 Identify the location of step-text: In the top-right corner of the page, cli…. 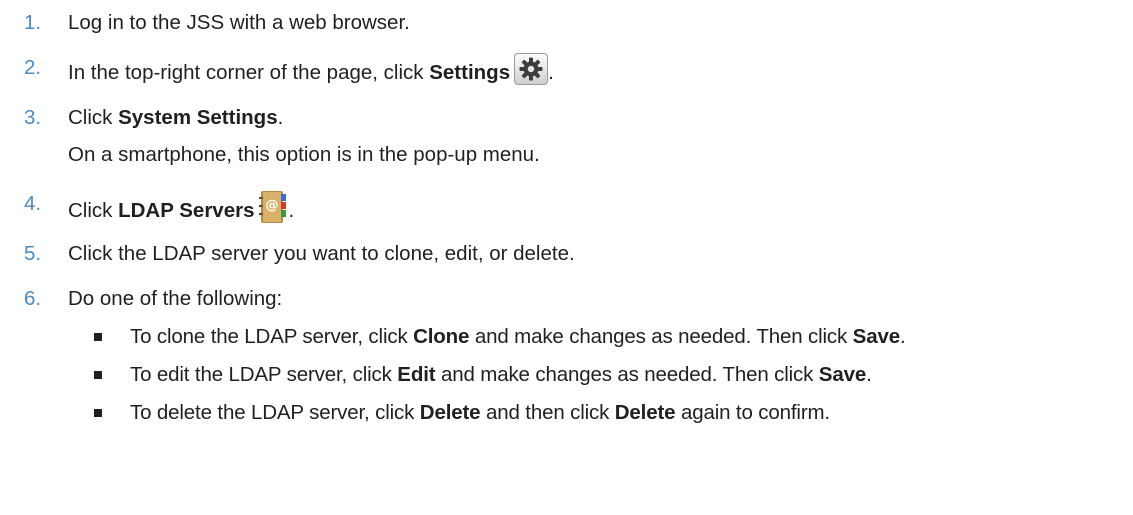
(311, 70).